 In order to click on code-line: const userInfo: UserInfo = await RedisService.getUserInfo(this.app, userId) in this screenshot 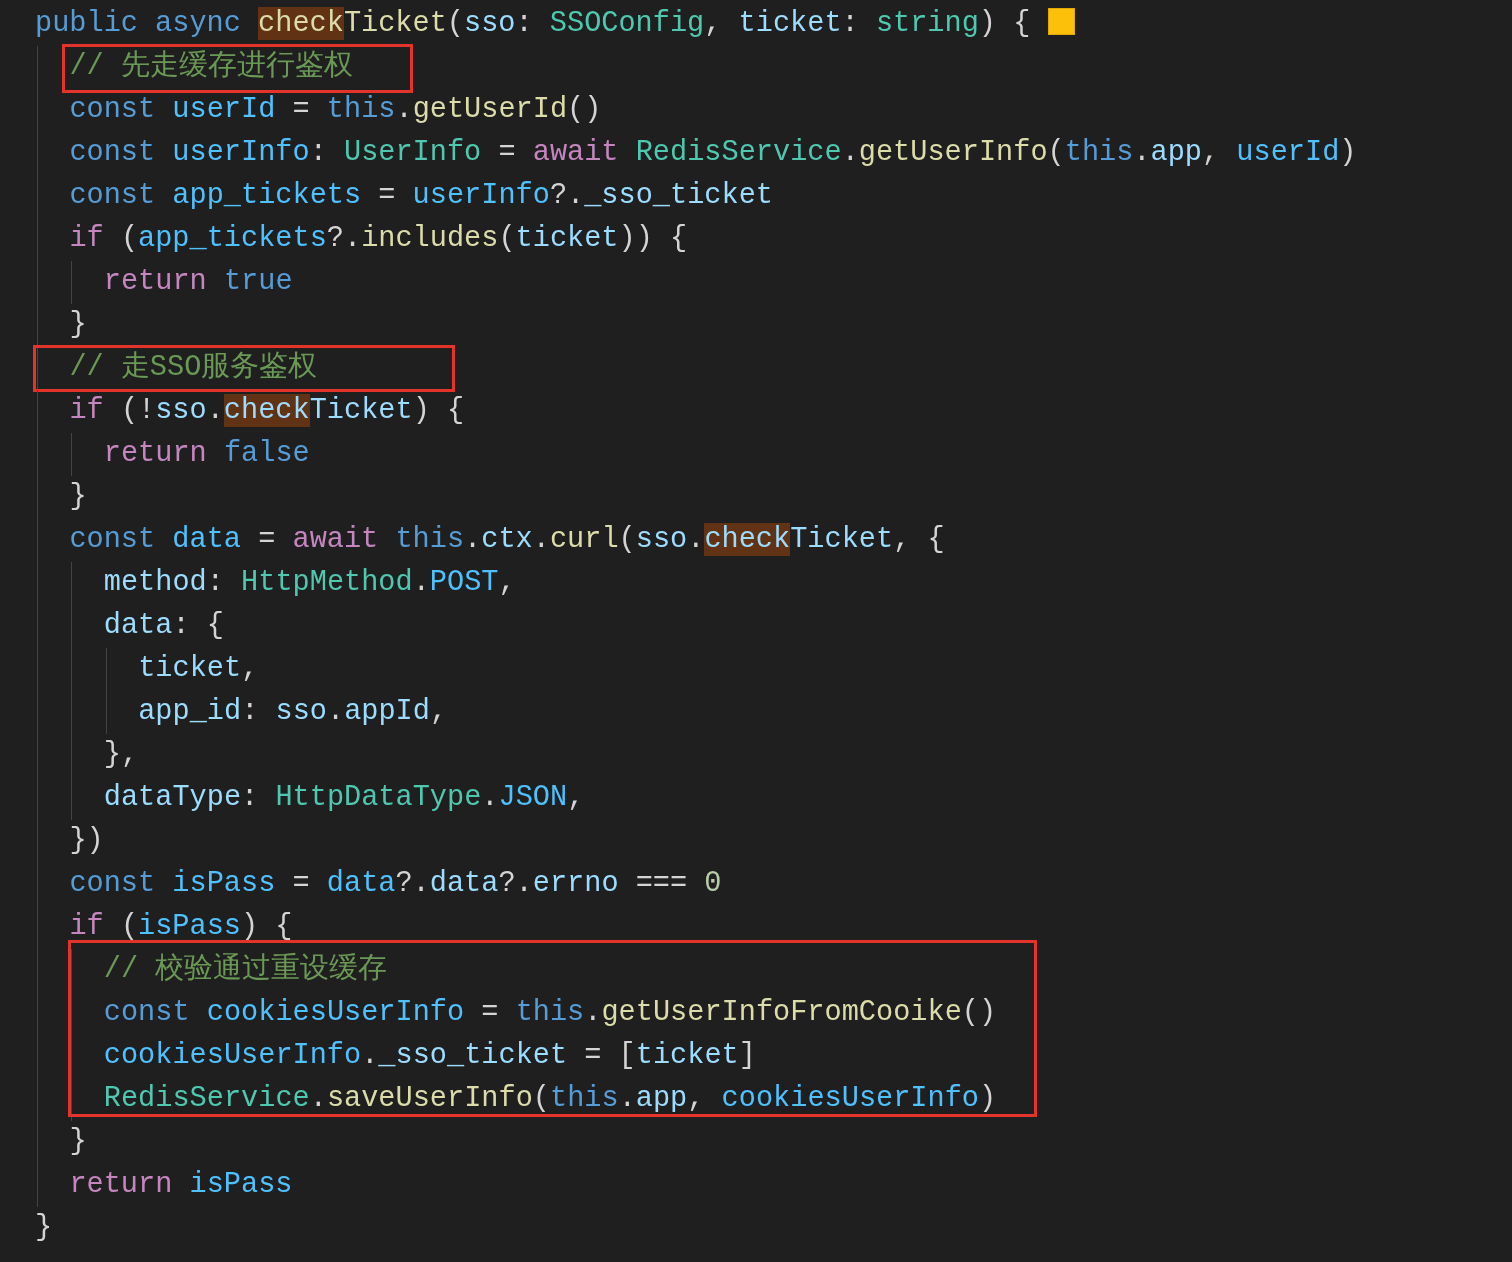, I will do `click(713, 153)`.